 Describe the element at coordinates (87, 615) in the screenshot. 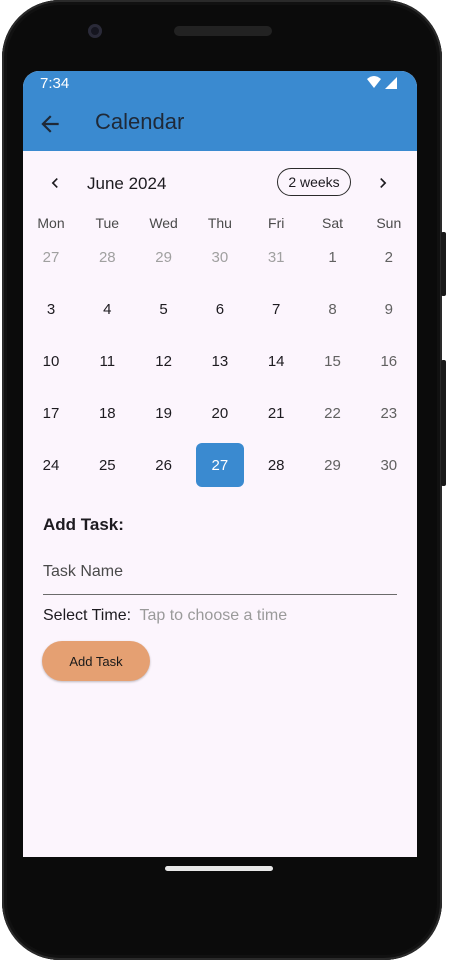

I see `select-time-label: Select Time:` at that location.